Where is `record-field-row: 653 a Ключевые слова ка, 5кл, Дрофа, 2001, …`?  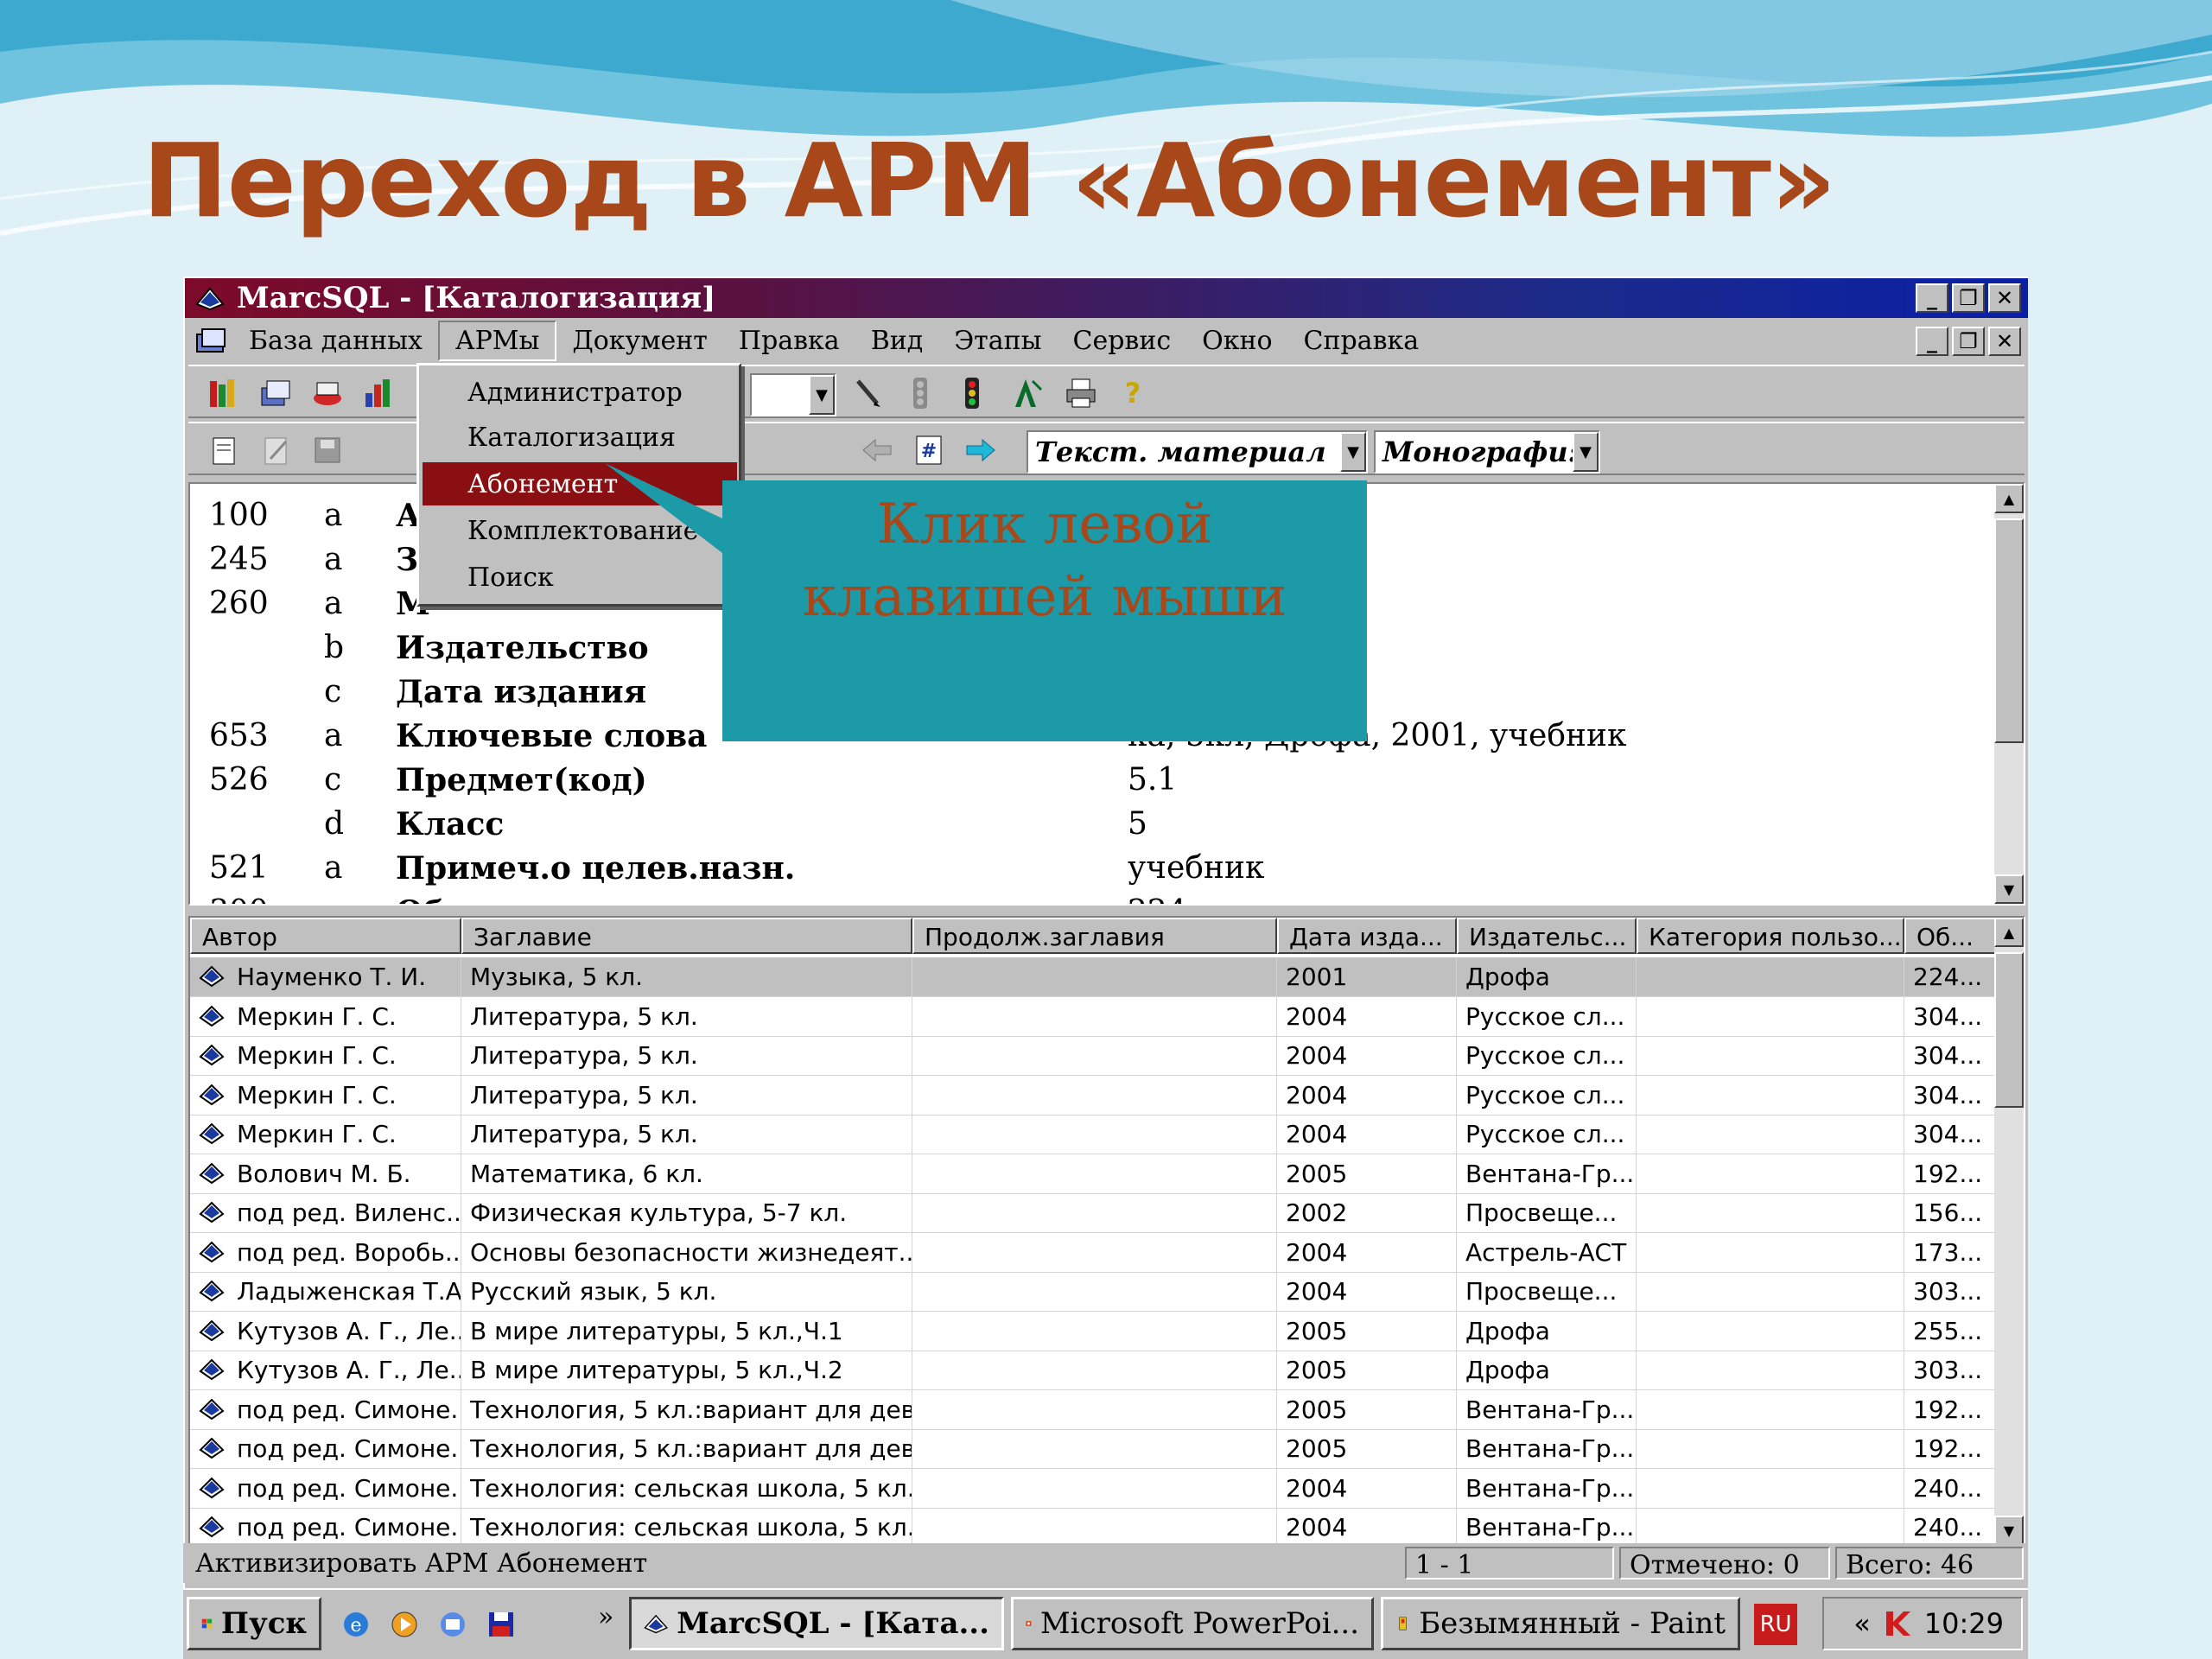
record-field-row: 653 a Ключевые слова ка, 5кл, Дрофа, 2001, … is located at coordinates (1088, 739).